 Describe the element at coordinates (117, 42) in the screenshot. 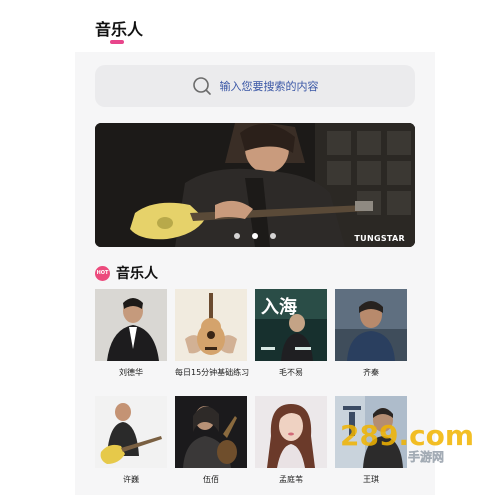

I see `title-underline` at that location.